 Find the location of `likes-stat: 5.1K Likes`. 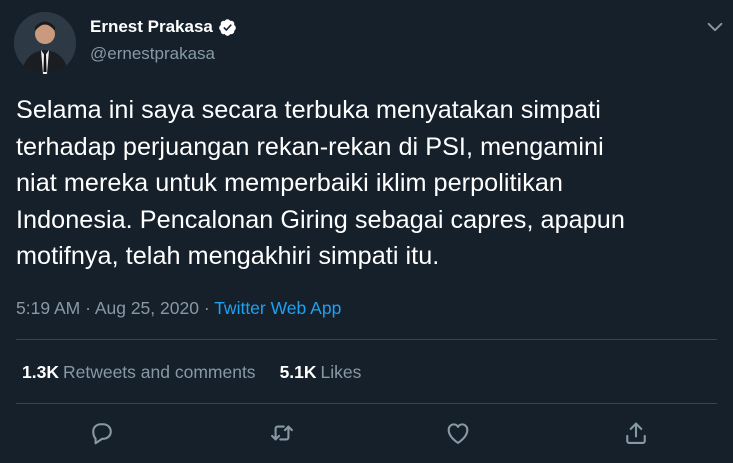

likes-stat: 5.1K Likes is located at coordinates (321, 372).